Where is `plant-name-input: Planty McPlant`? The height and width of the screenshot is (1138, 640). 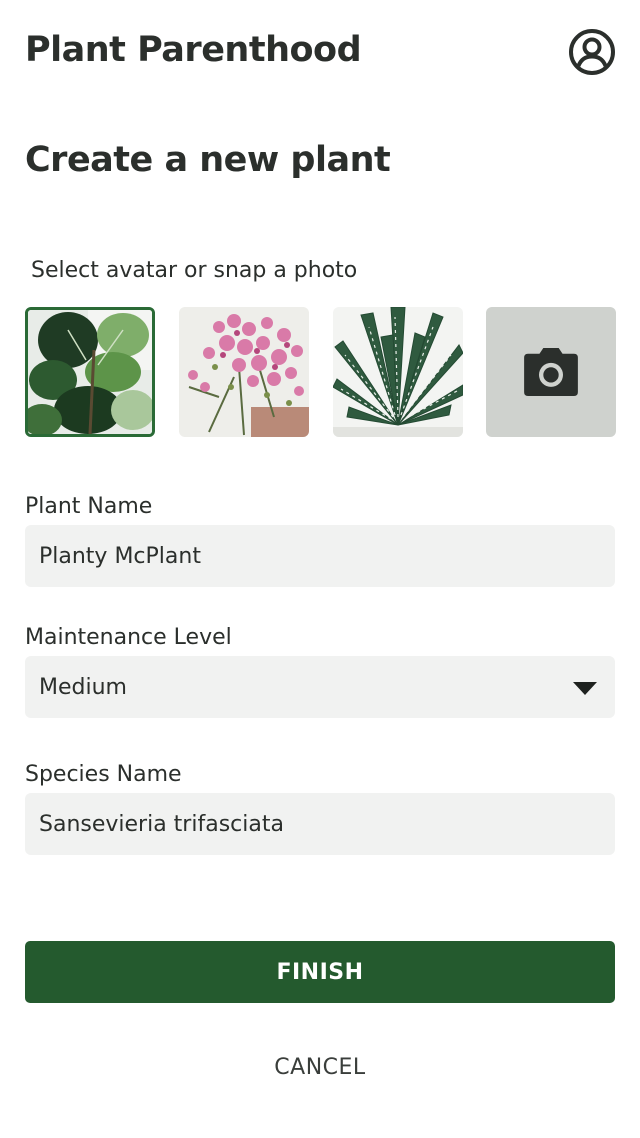
plant-name-input: Planty McPlant is located at coordinates (320, 556).